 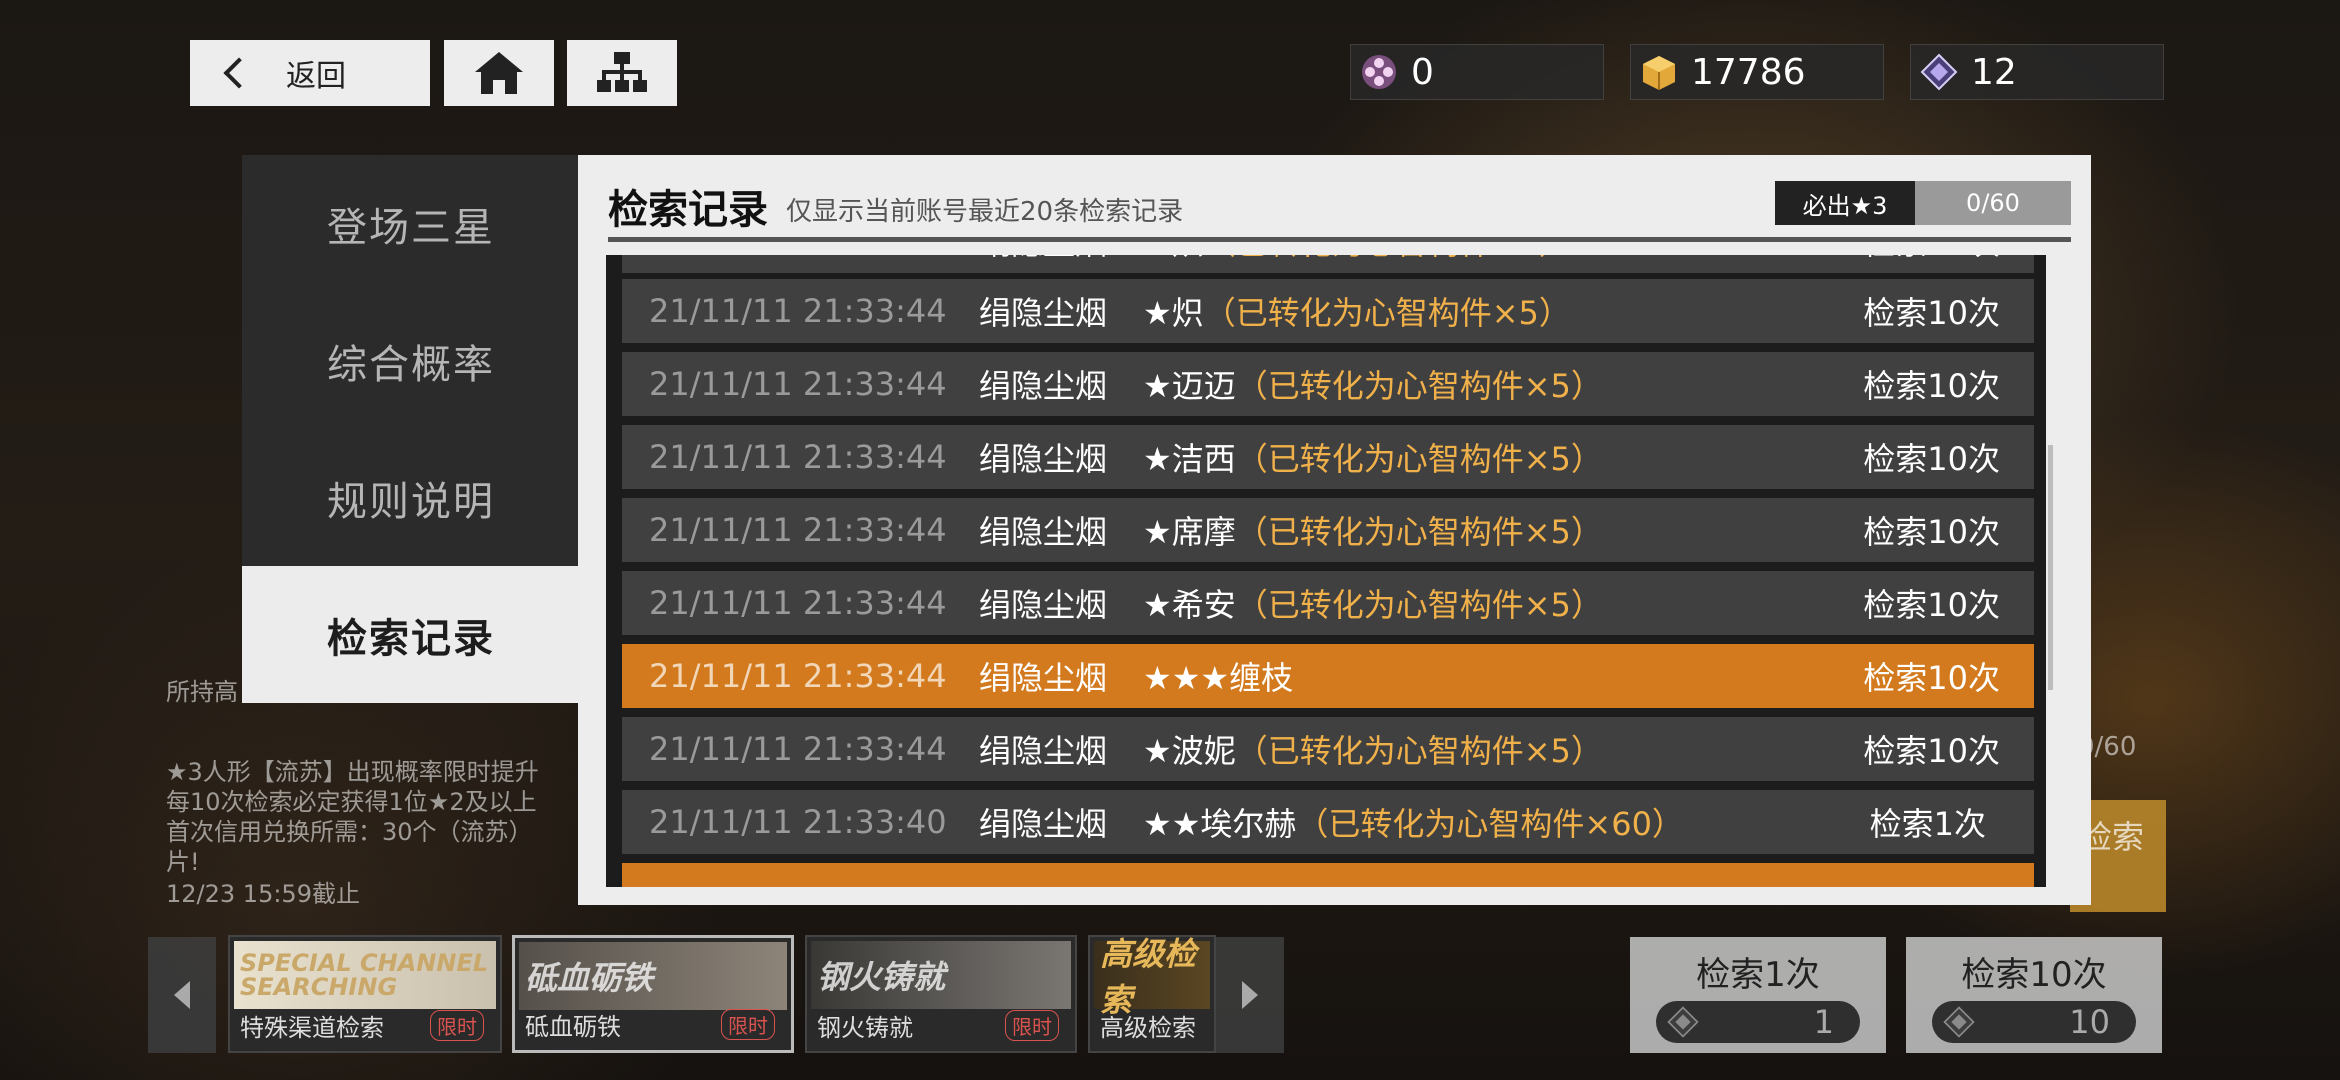 I want to click on pink-crystal-icon, so click(x=1379, y=72).